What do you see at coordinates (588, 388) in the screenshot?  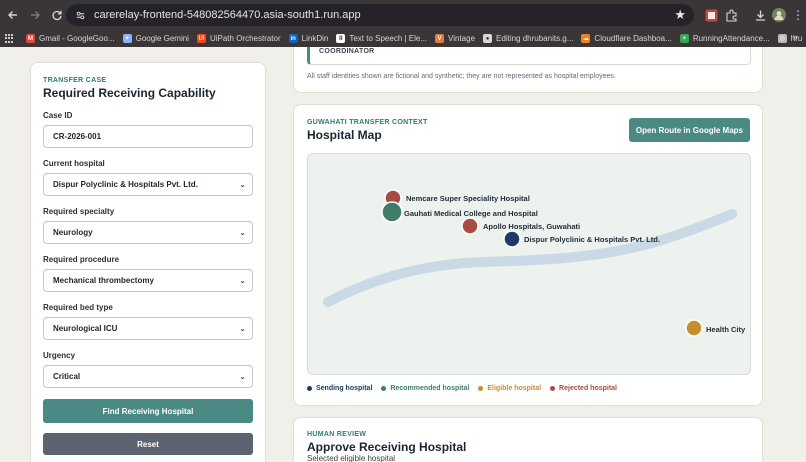 I see `legend-label: Rejected hospital` at bounding box center [588, 388].